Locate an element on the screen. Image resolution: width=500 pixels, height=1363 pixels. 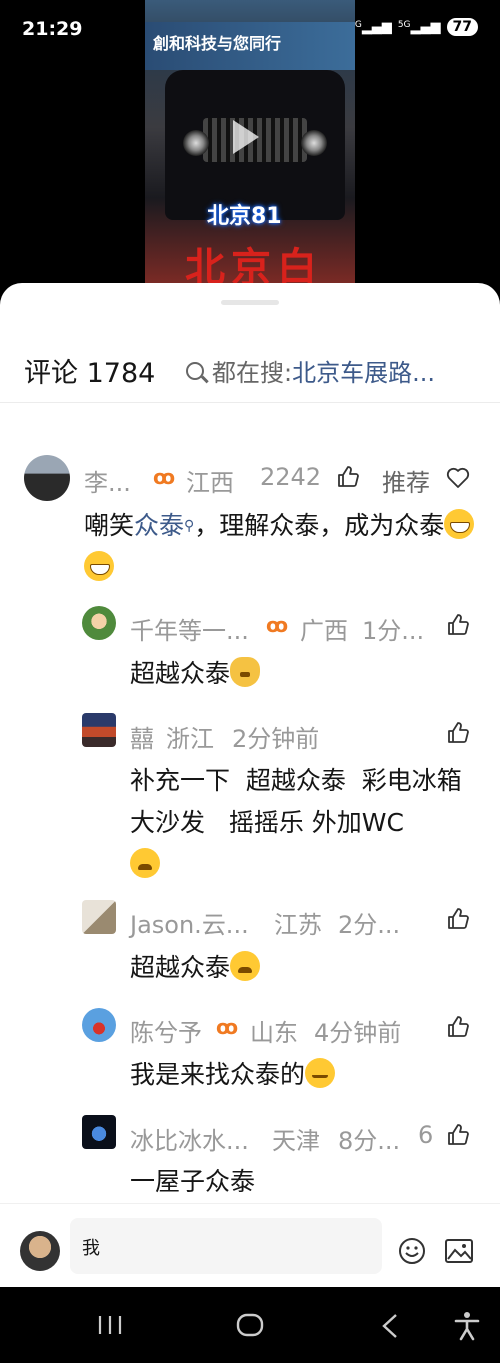
search-icon: ⚲ is located at coordinates (189, 526).